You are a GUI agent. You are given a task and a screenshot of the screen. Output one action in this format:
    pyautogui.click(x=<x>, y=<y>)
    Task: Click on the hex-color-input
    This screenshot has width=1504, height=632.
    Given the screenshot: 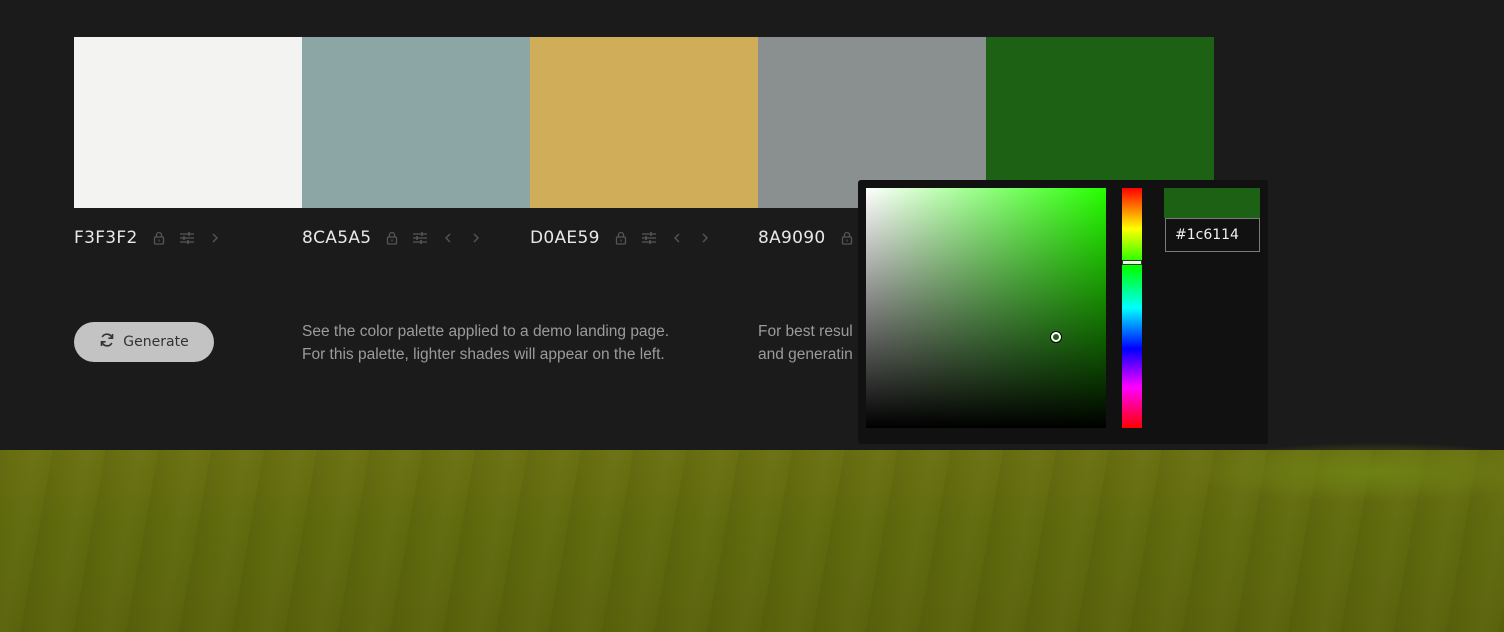 What is the action you would take?
    pyautogui.click(x=1212, y=235)
    